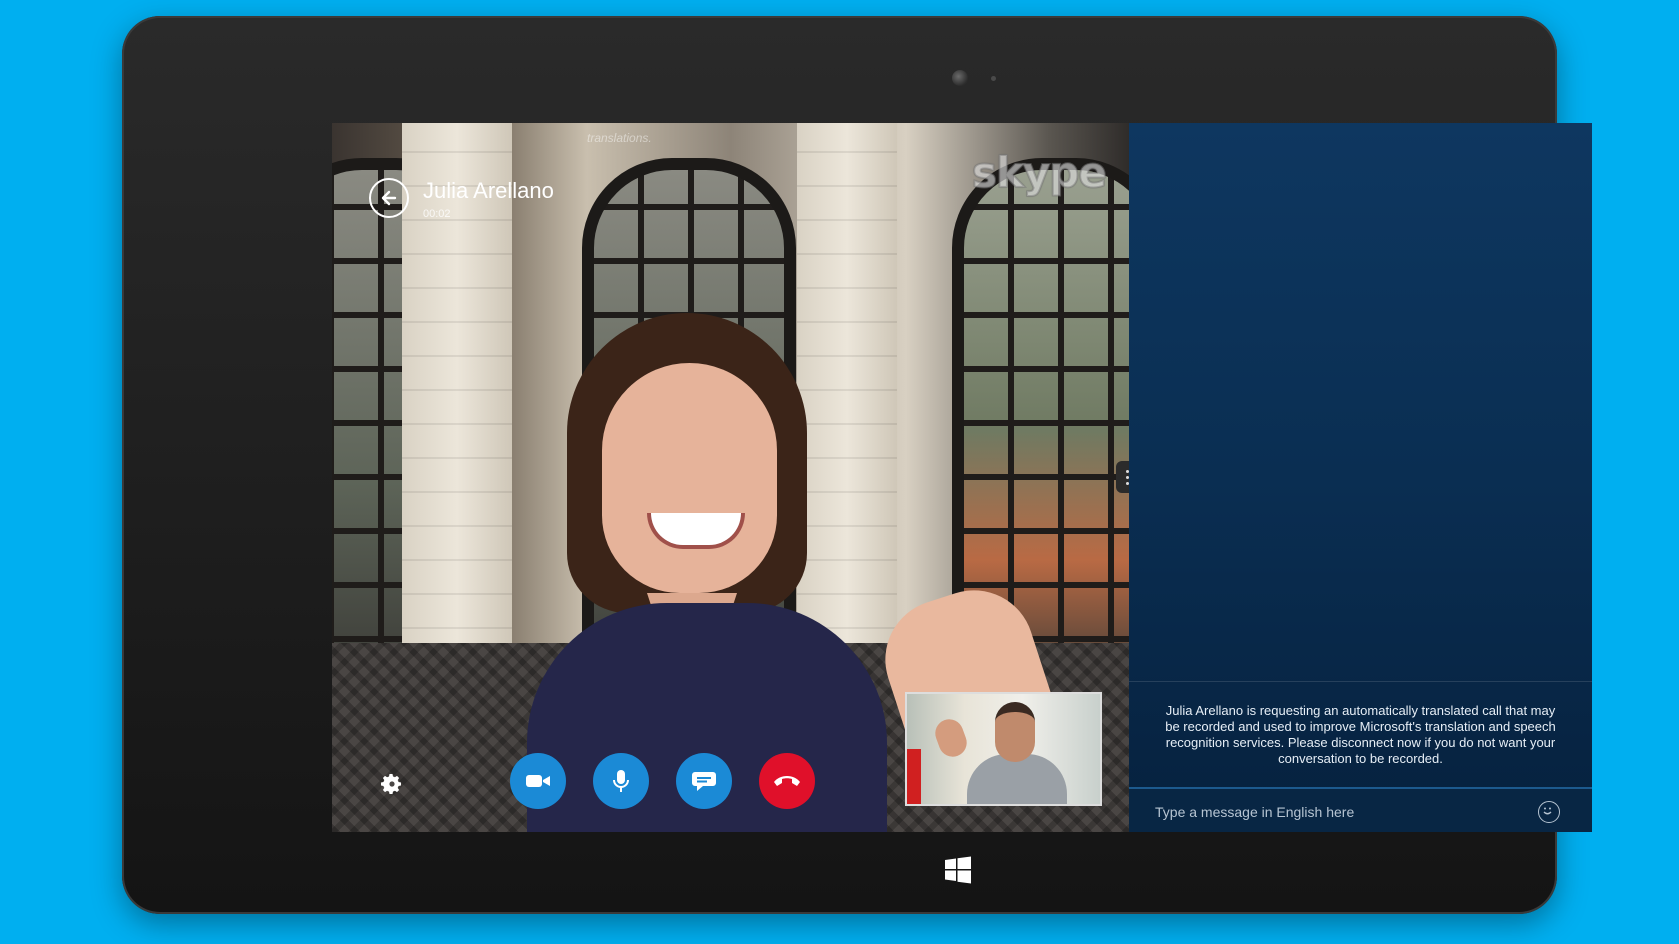 The width and height of the screenshot is (1679, 944). I want to click on participant-face, so click(689, 478).